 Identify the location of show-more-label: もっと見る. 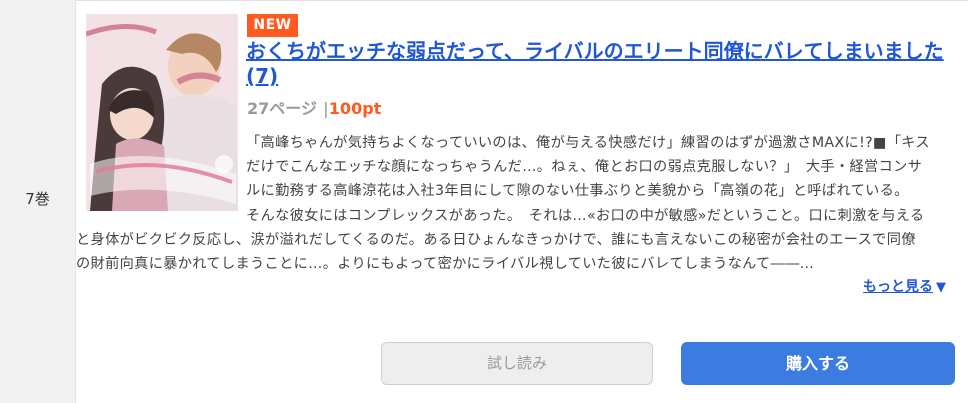
(898, 287).